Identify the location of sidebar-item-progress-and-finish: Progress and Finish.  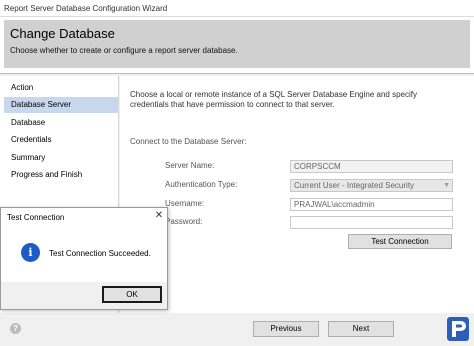
(61, 175).